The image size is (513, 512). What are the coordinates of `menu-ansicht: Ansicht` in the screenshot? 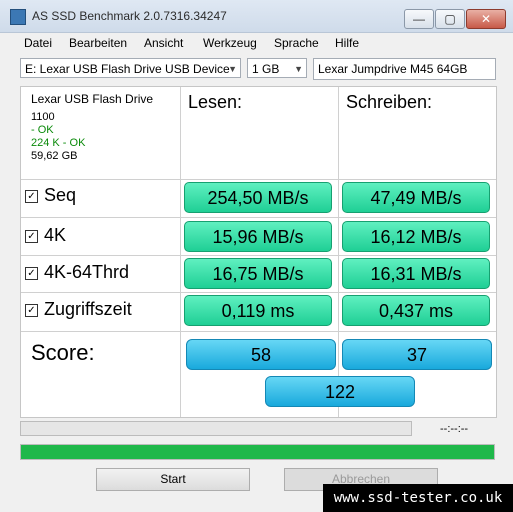 It's located at (163, 43).